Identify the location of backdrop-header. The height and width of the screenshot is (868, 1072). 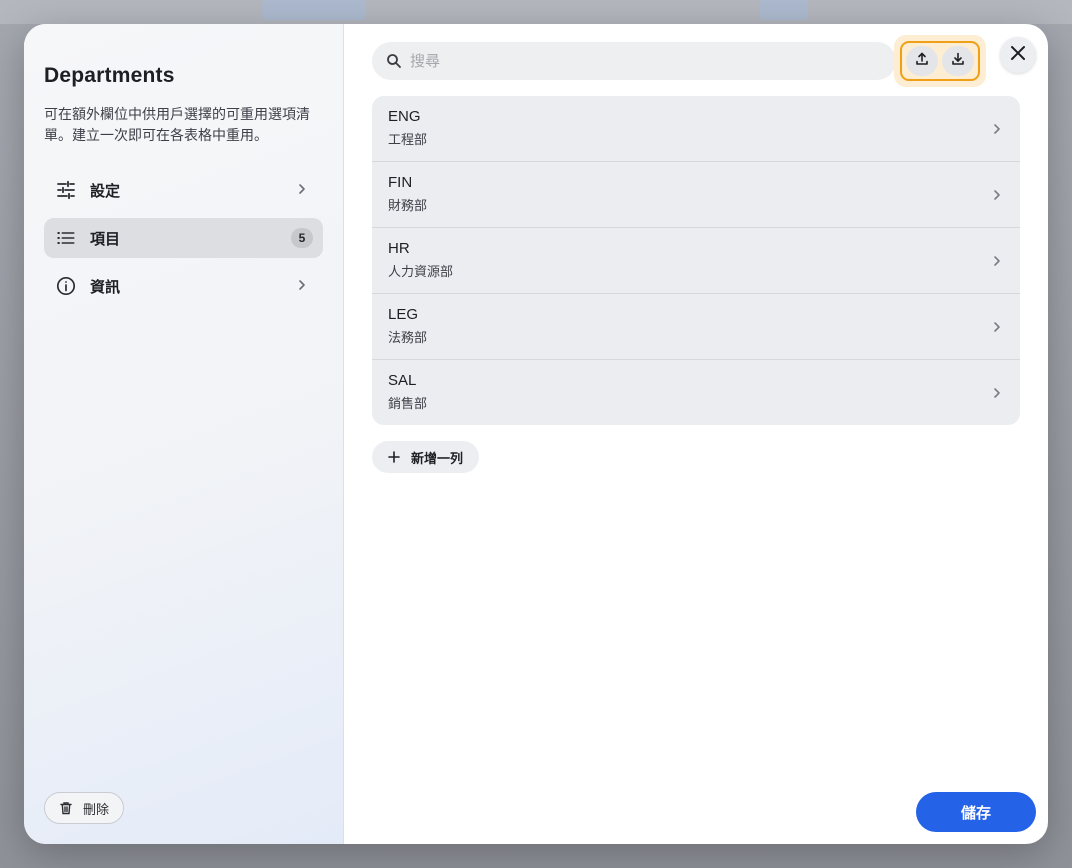
(536, 12).